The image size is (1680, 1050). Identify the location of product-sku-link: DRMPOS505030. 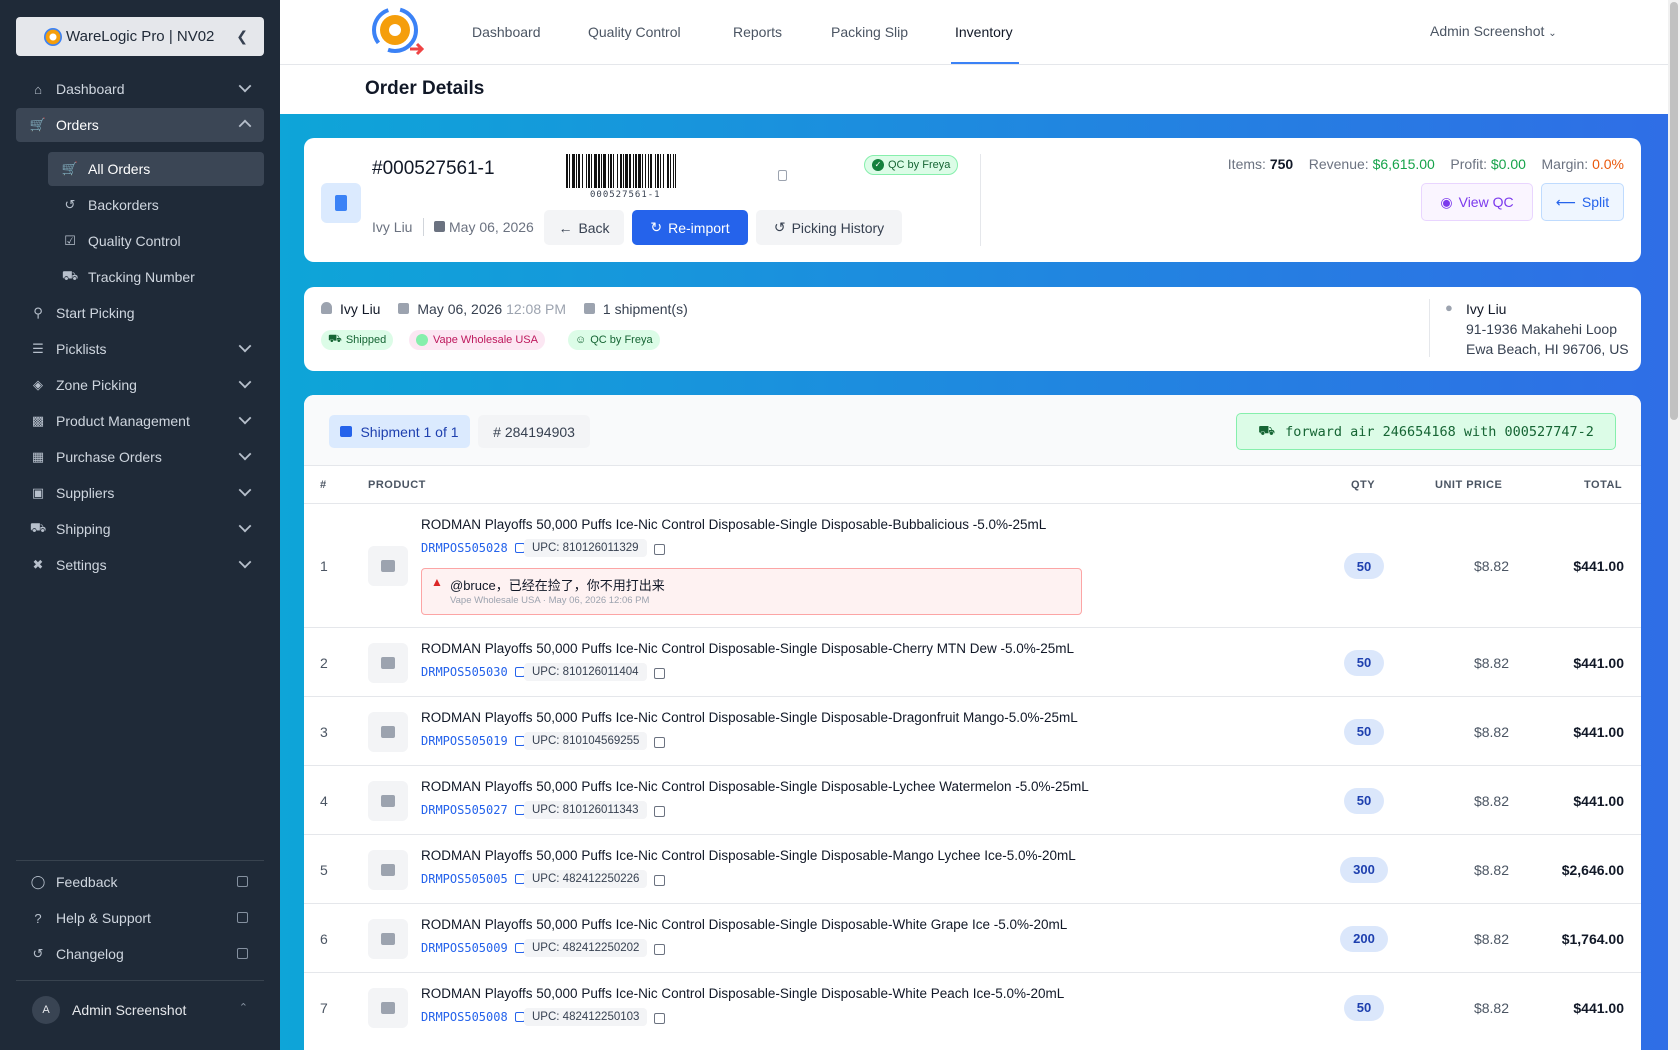
(473, 672).